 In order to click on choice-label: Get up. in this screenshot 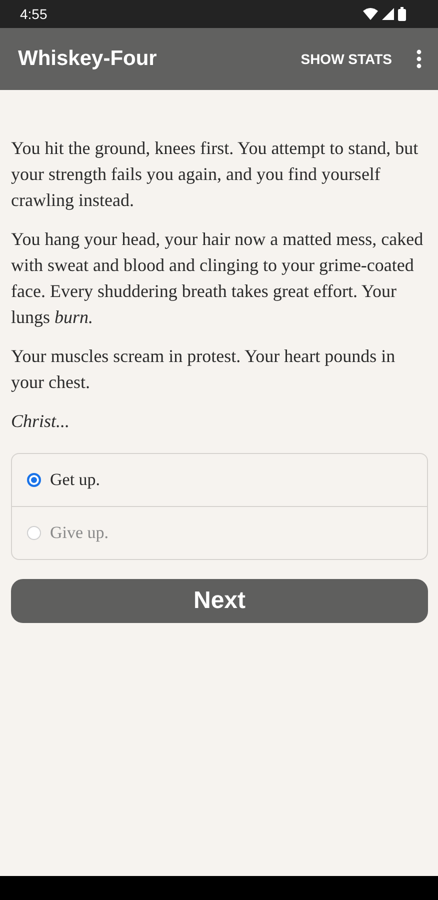, I will do `click(75, 480)`.